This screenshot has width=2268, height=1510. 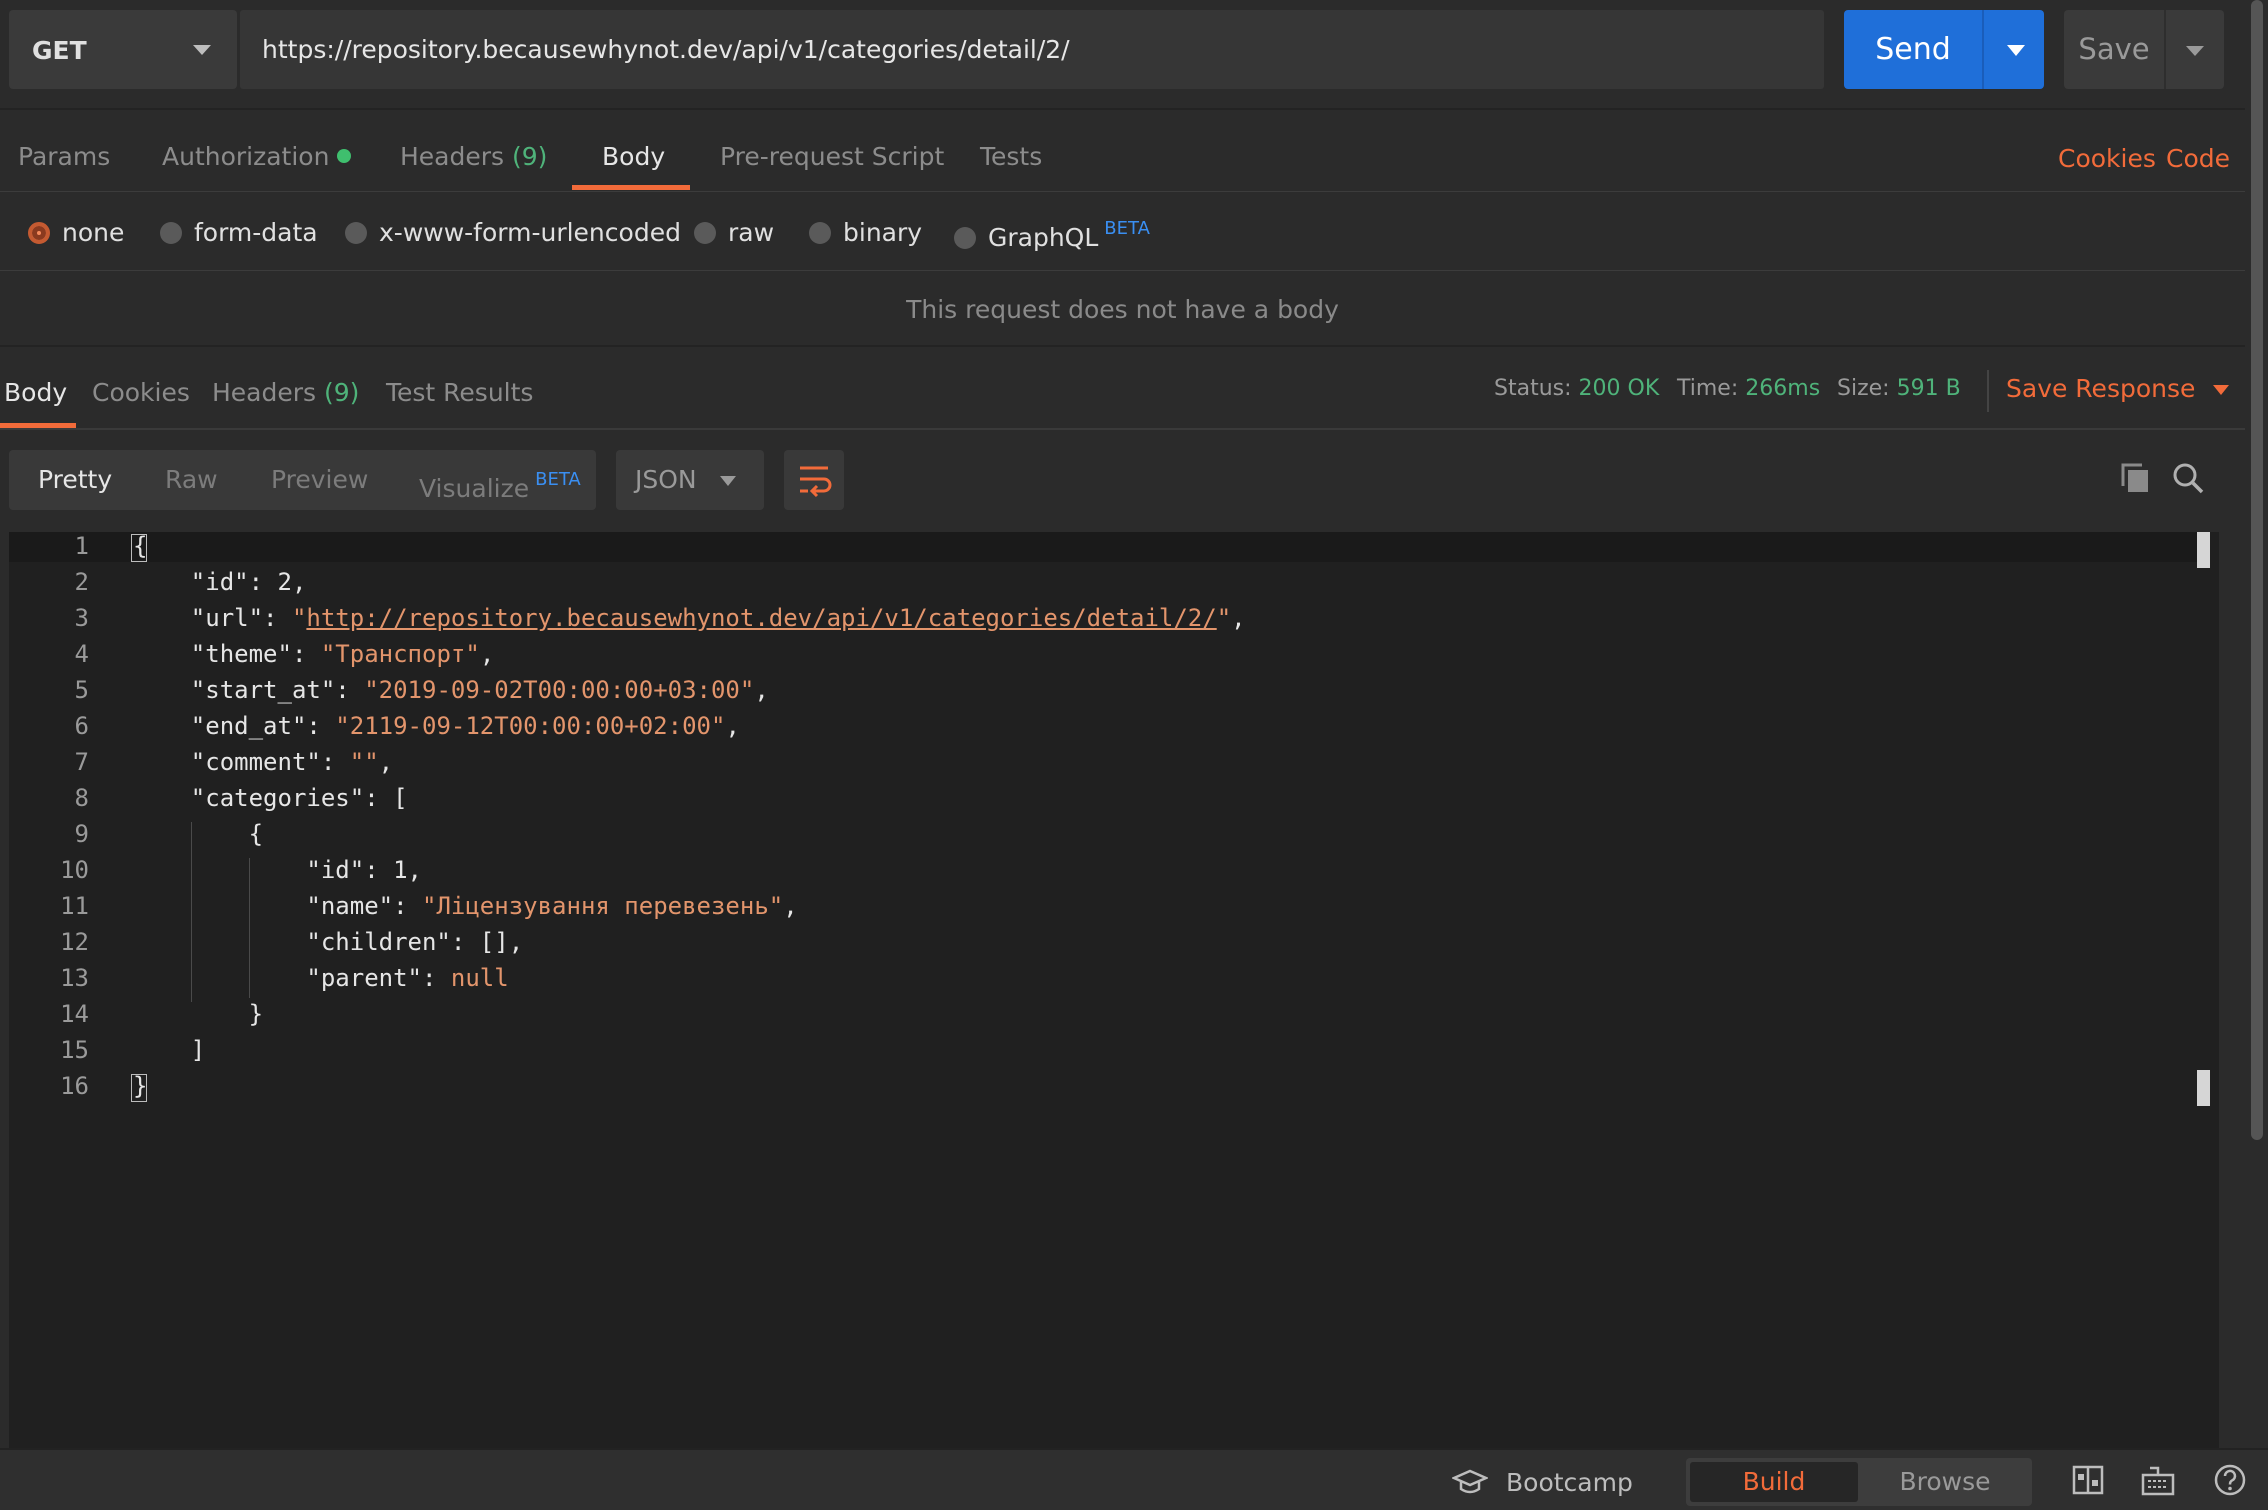 I want to click on meta-divider, so click(x=1988, y=391).